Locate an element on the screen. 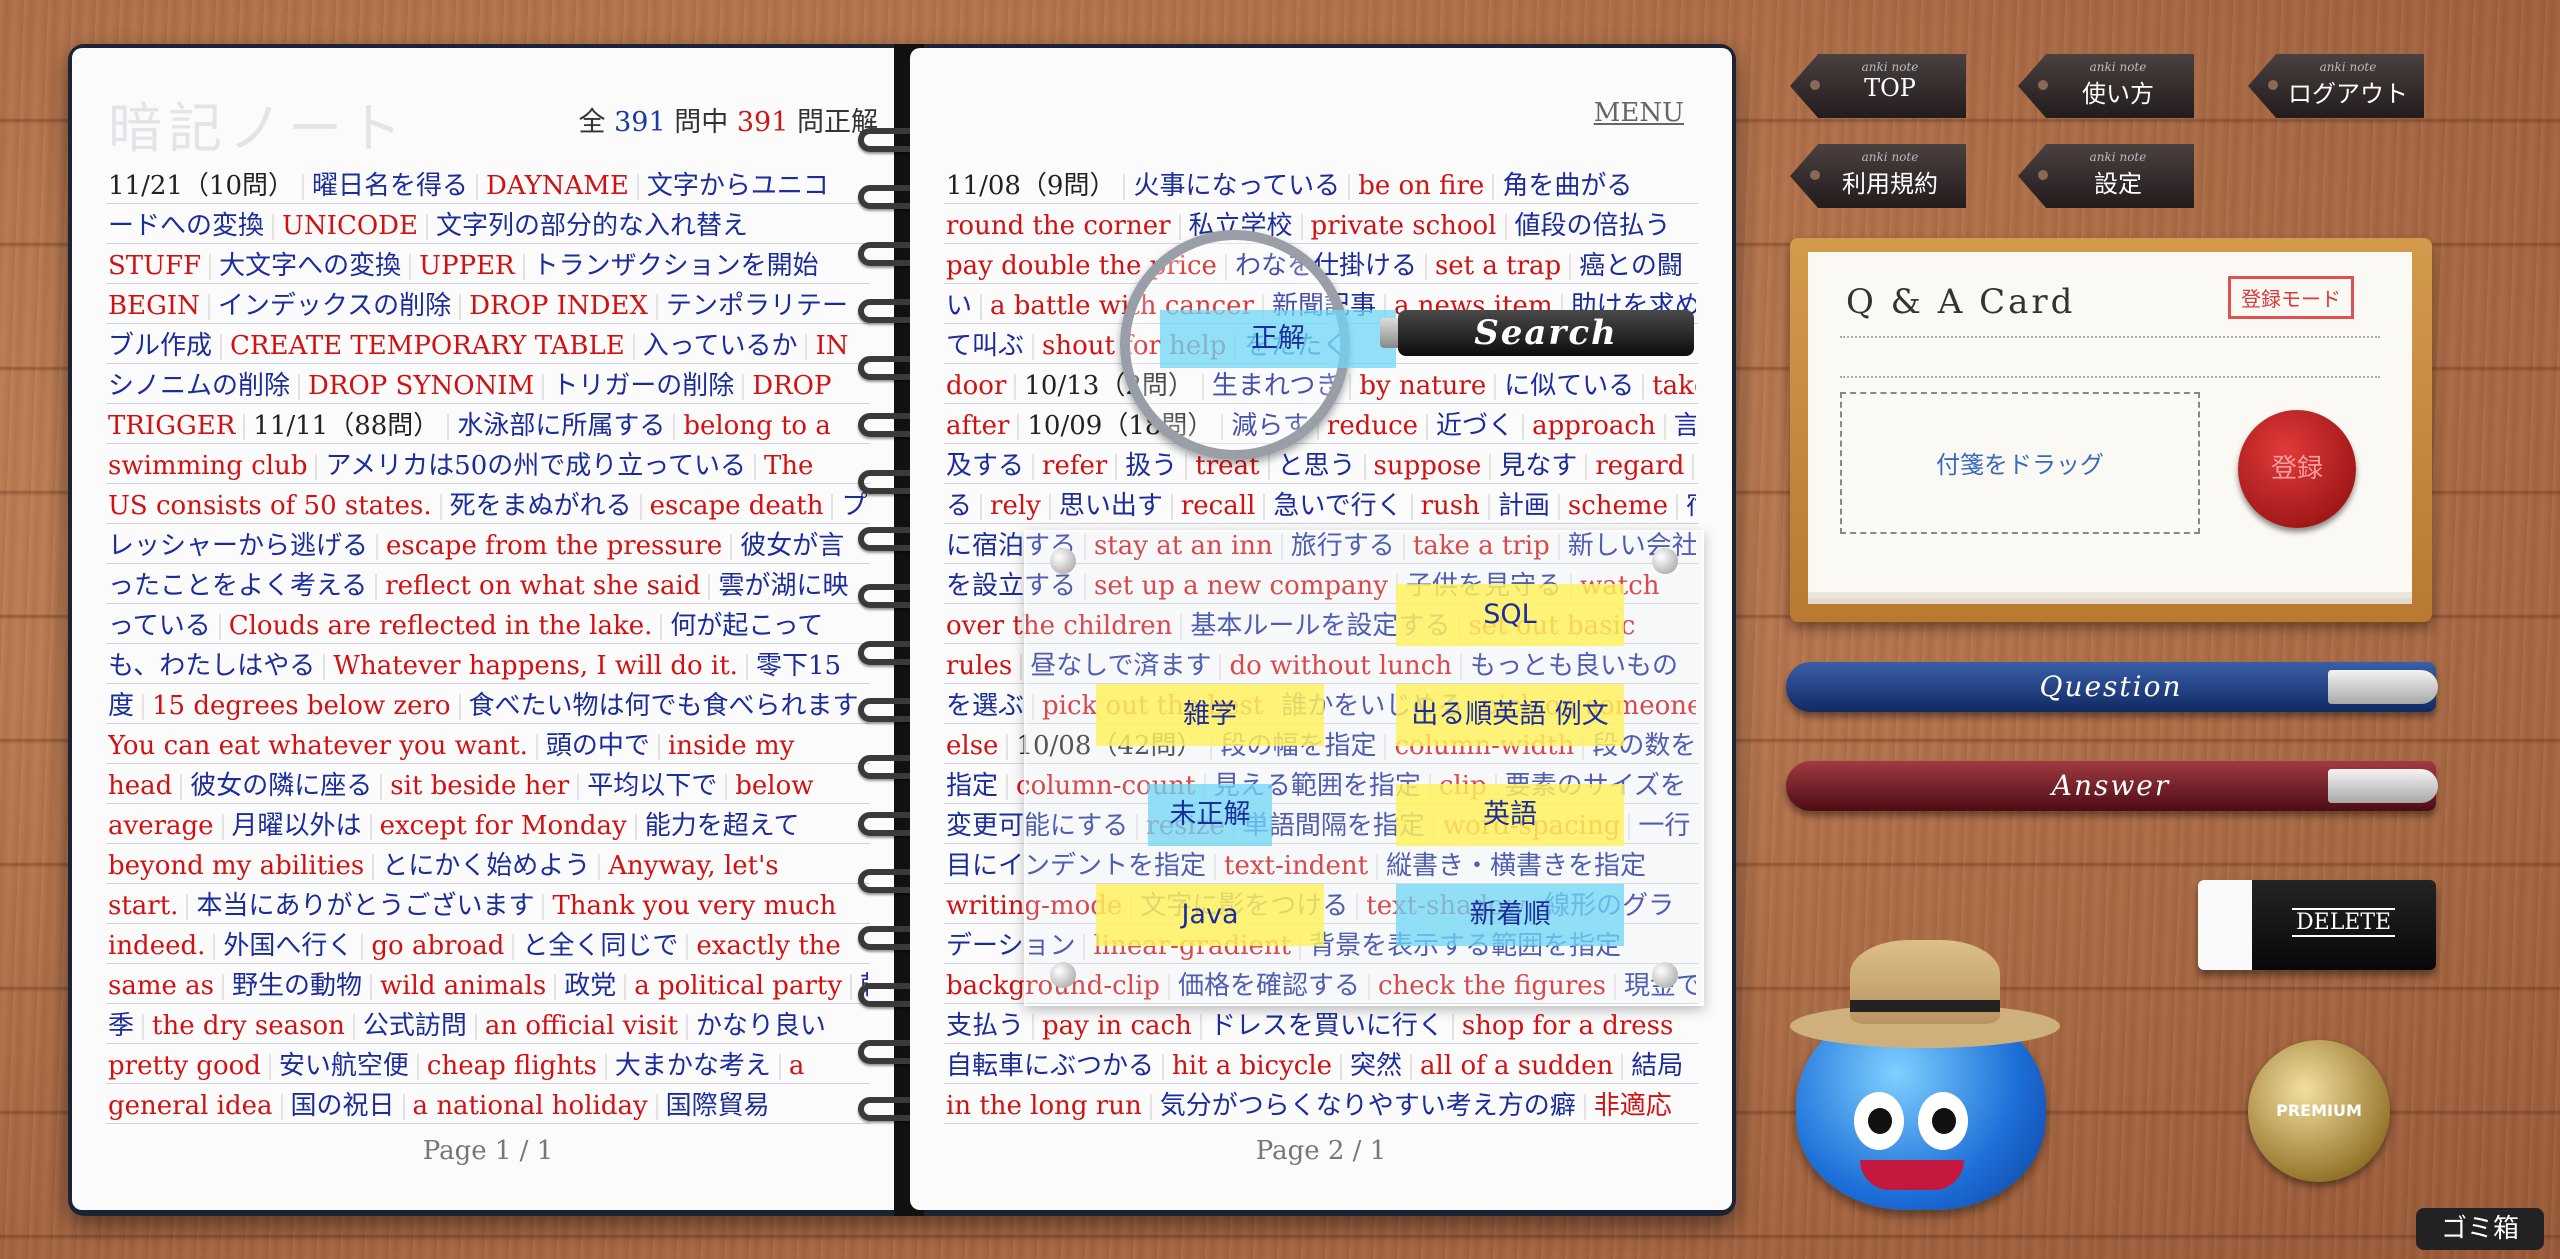 This screenshot has width=2560, height=1259. answer-text: The is located at coordinates (788, 466).